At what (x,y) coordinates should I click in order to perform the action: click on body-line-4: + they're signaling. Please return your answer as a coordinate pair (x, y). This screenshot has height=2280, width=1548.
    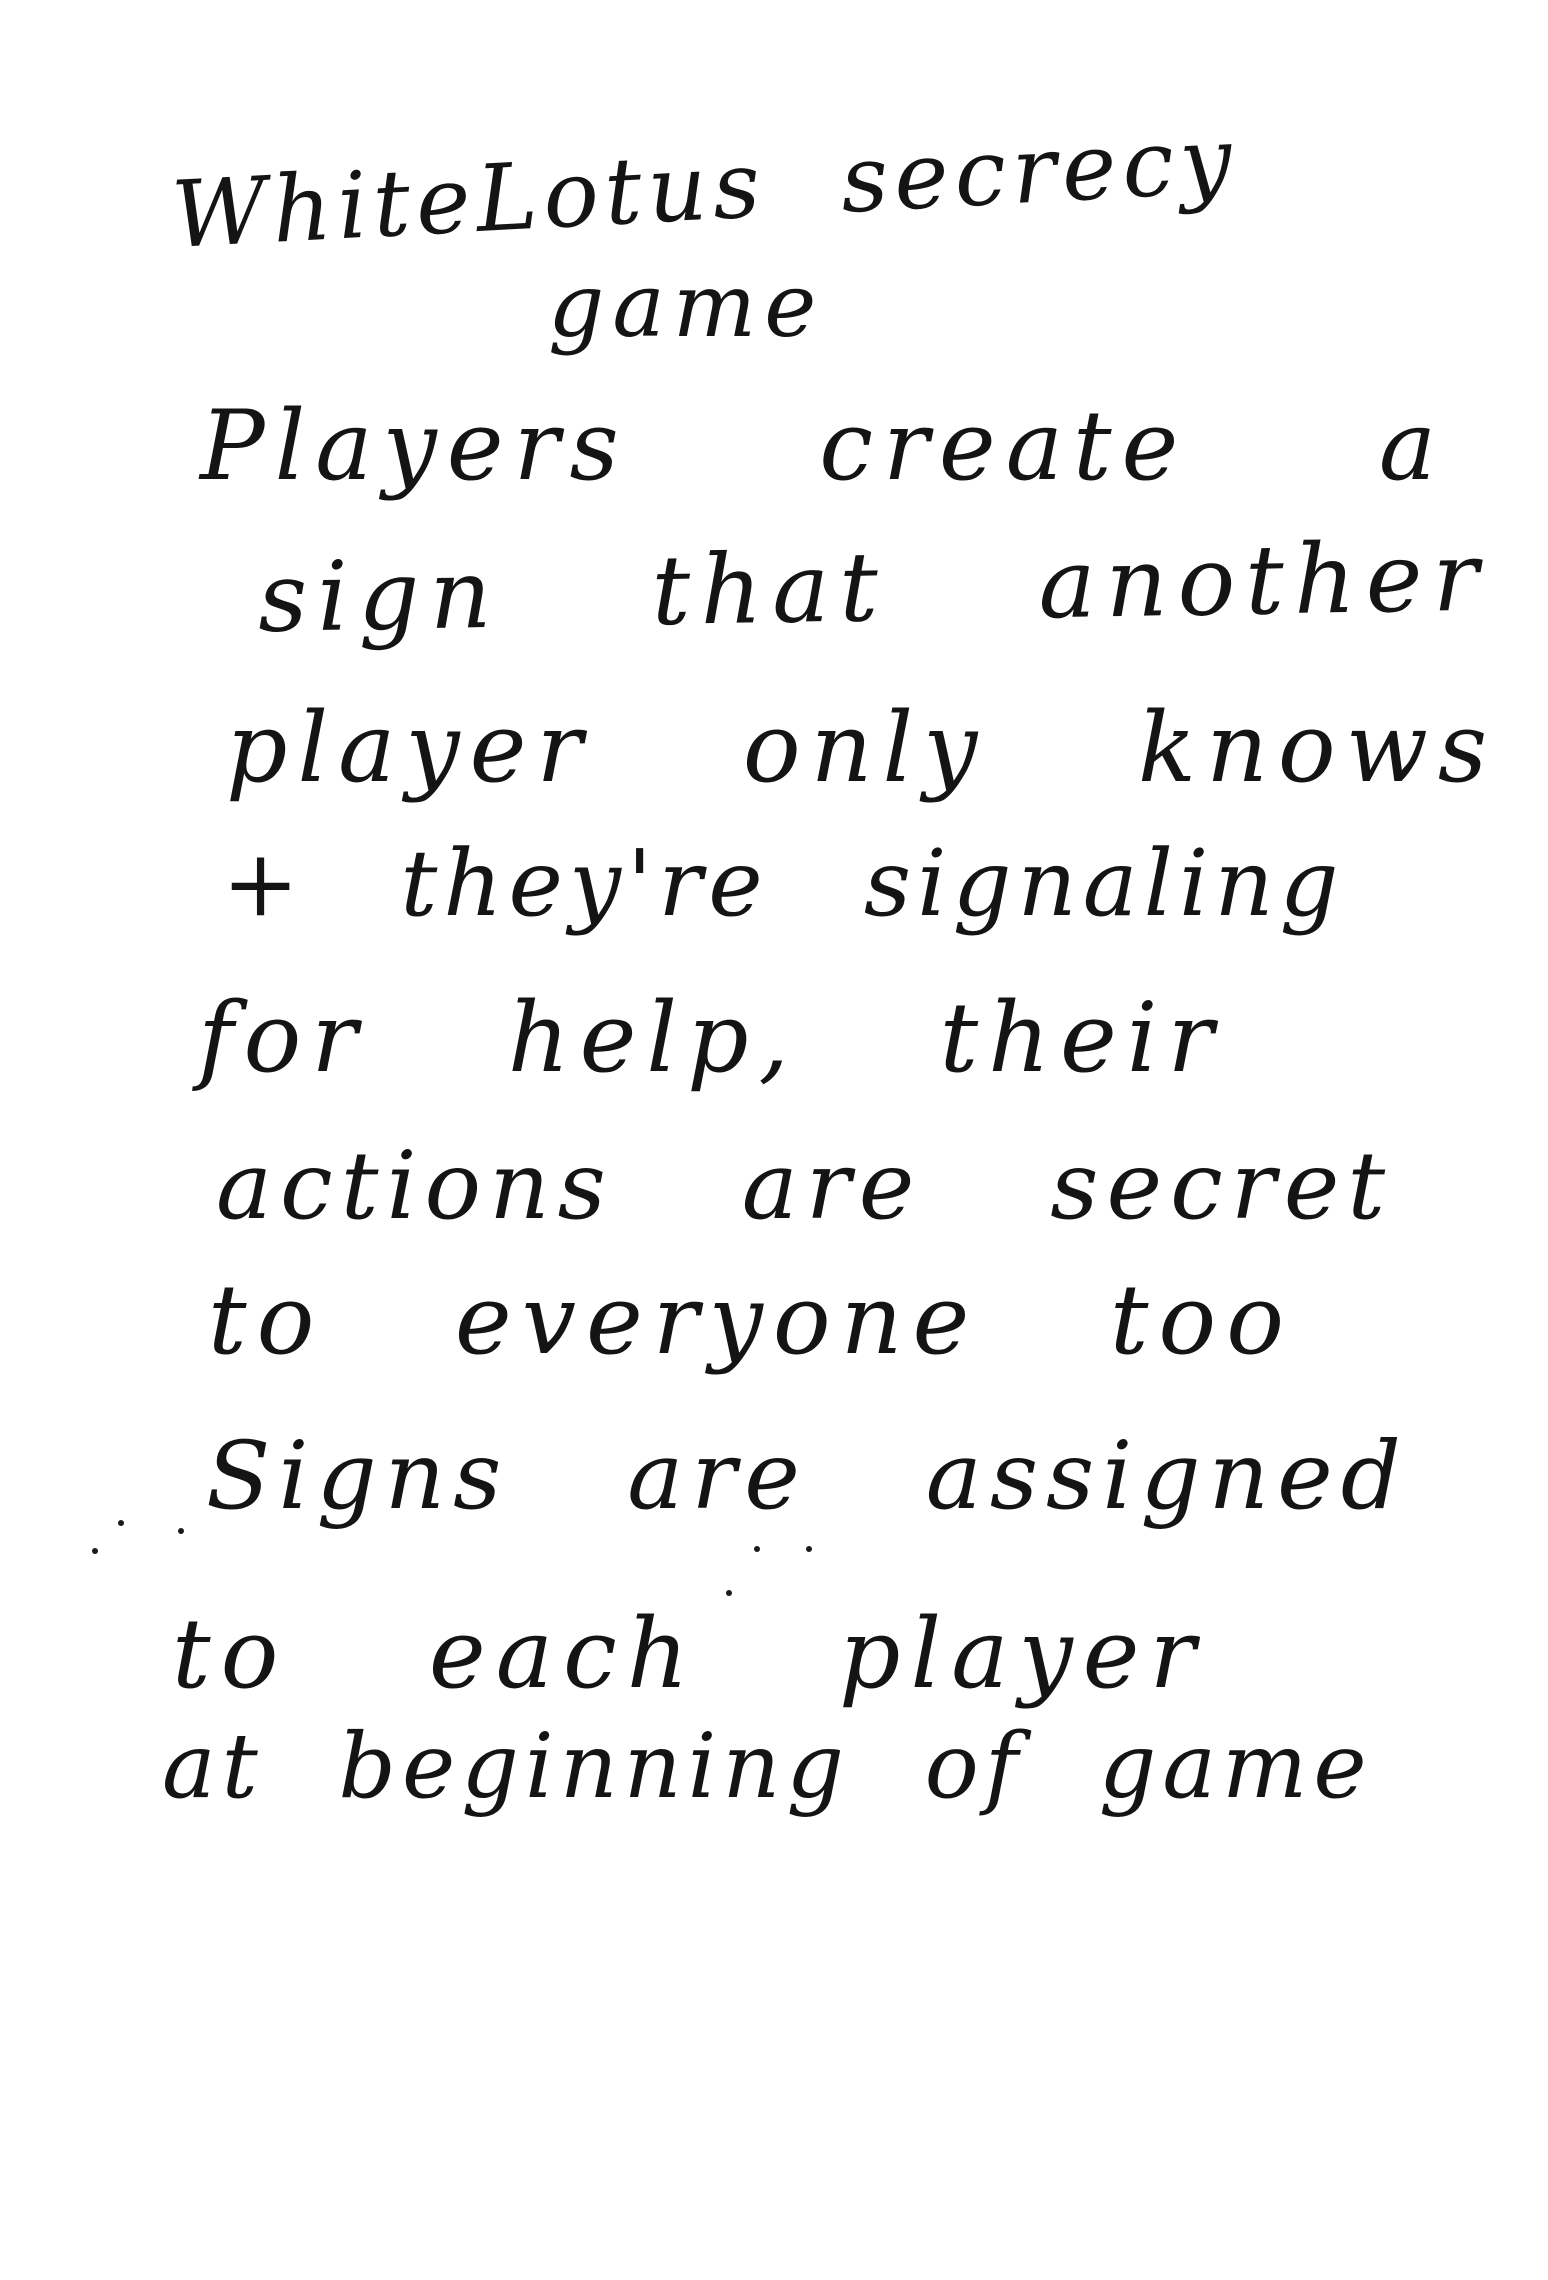
    Looking at the image, I should click on (783, 883).